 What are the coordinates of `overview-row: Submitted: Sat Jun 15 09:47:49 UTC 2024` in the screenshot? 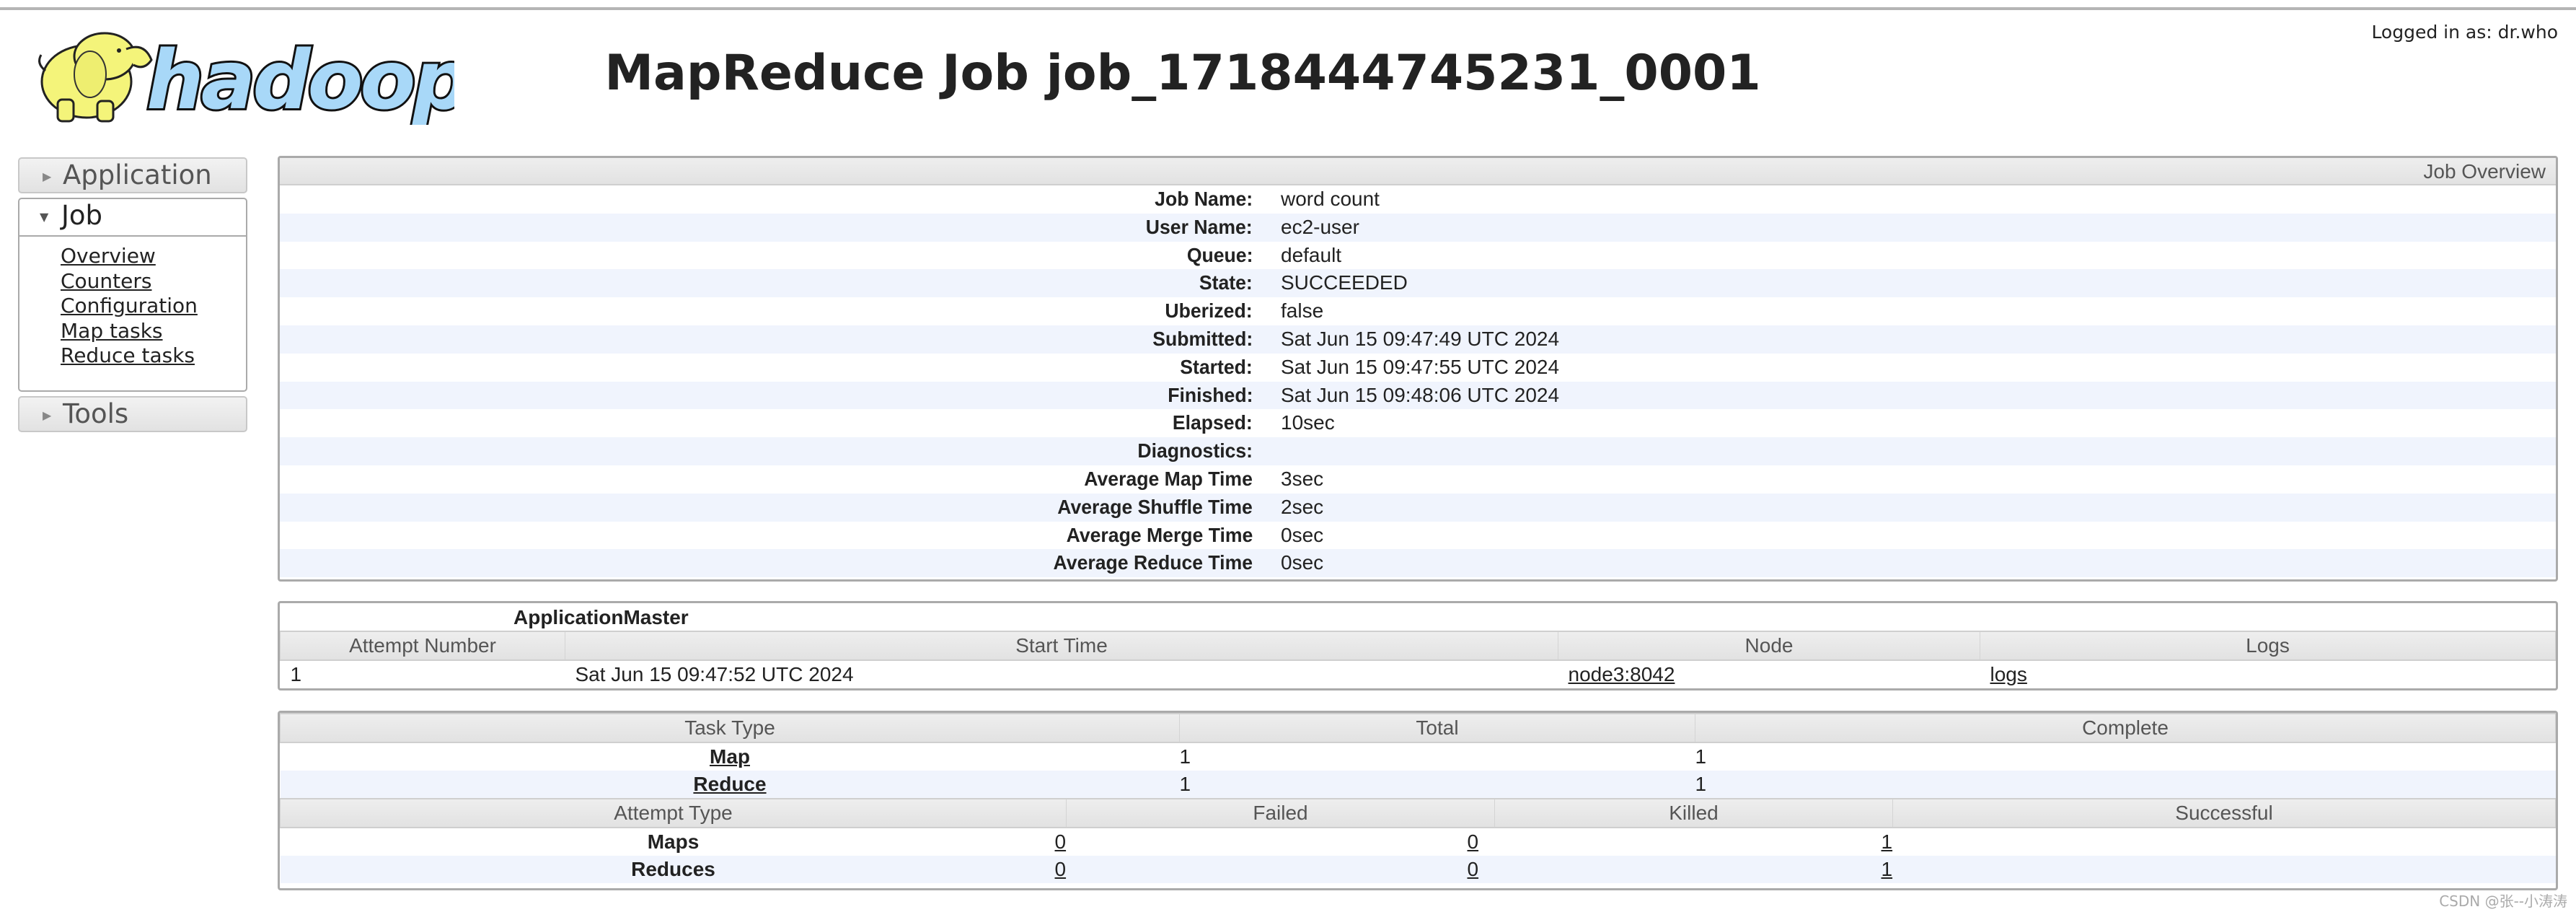 It's located at (1418, 339).